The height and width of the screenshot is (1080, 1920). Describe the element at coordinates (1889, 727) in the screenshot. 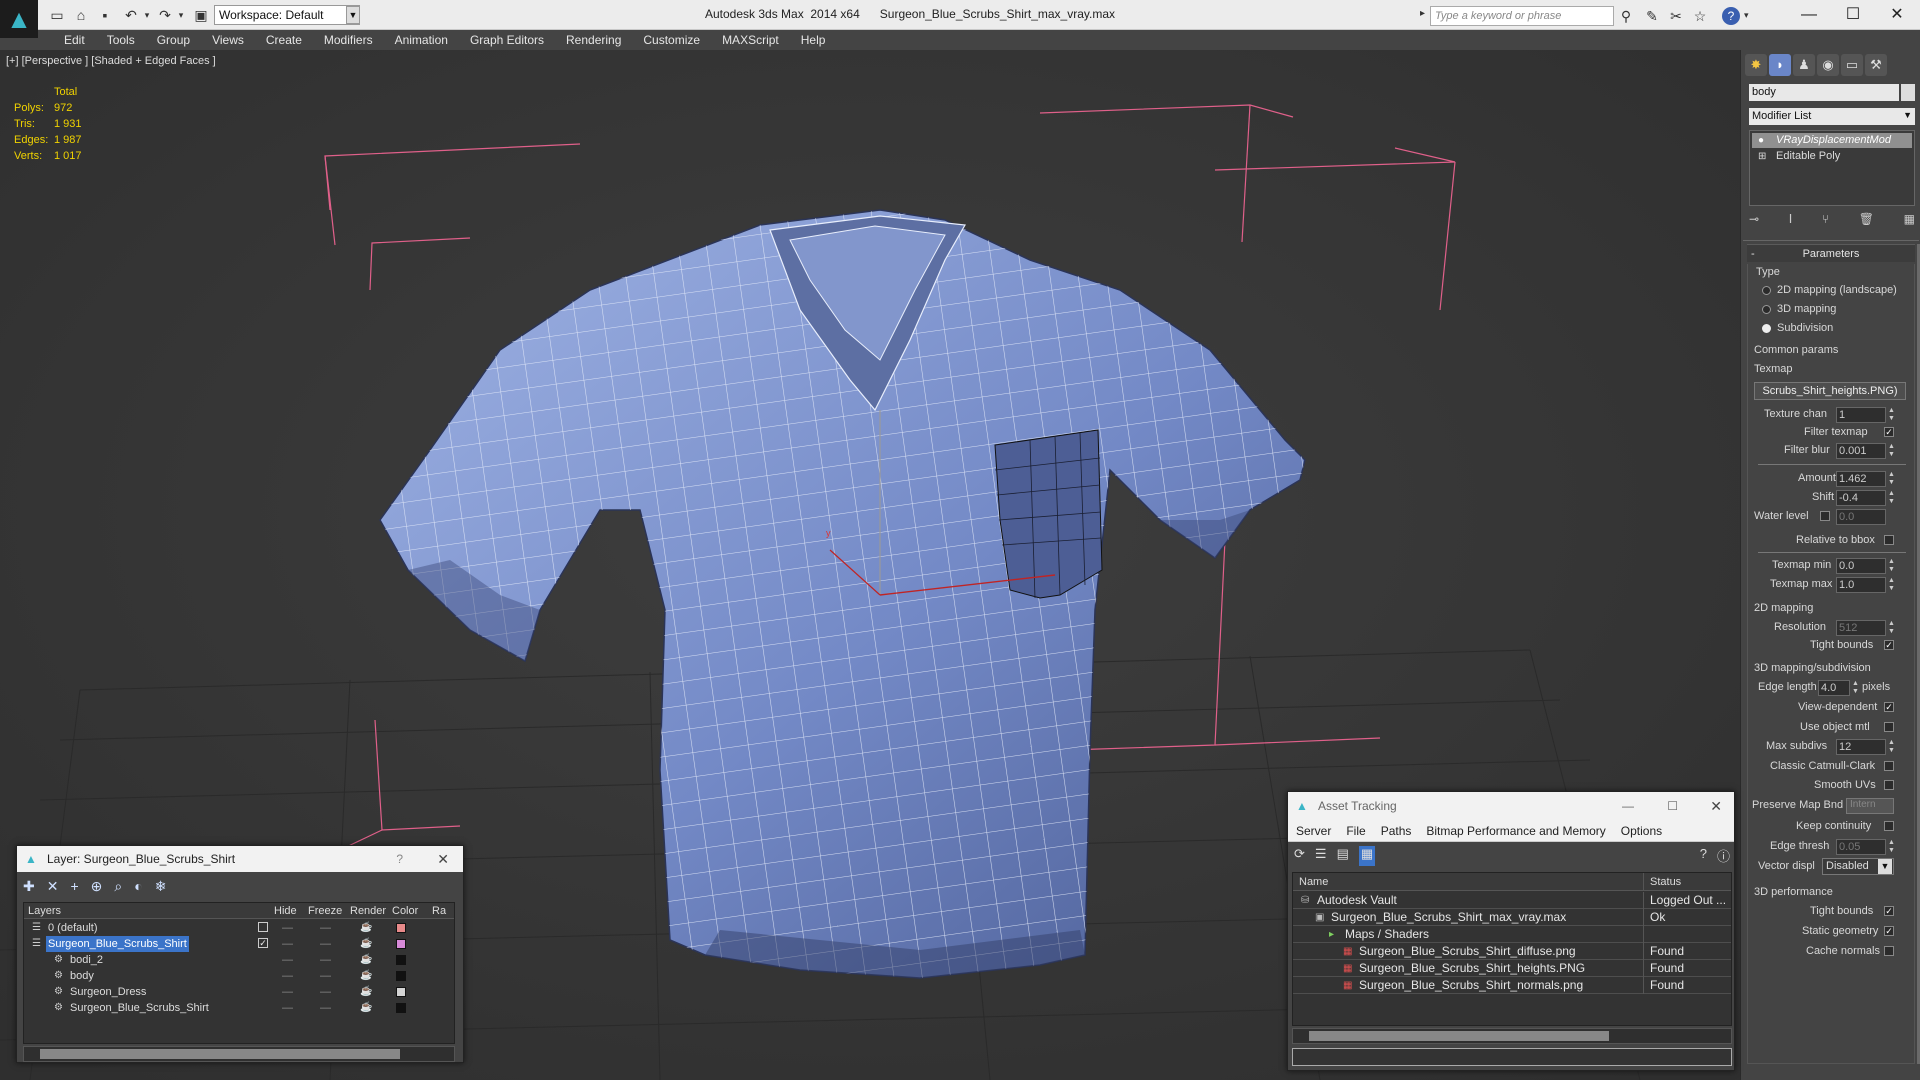

I see `use-object-mtl-checkbox` at that location.